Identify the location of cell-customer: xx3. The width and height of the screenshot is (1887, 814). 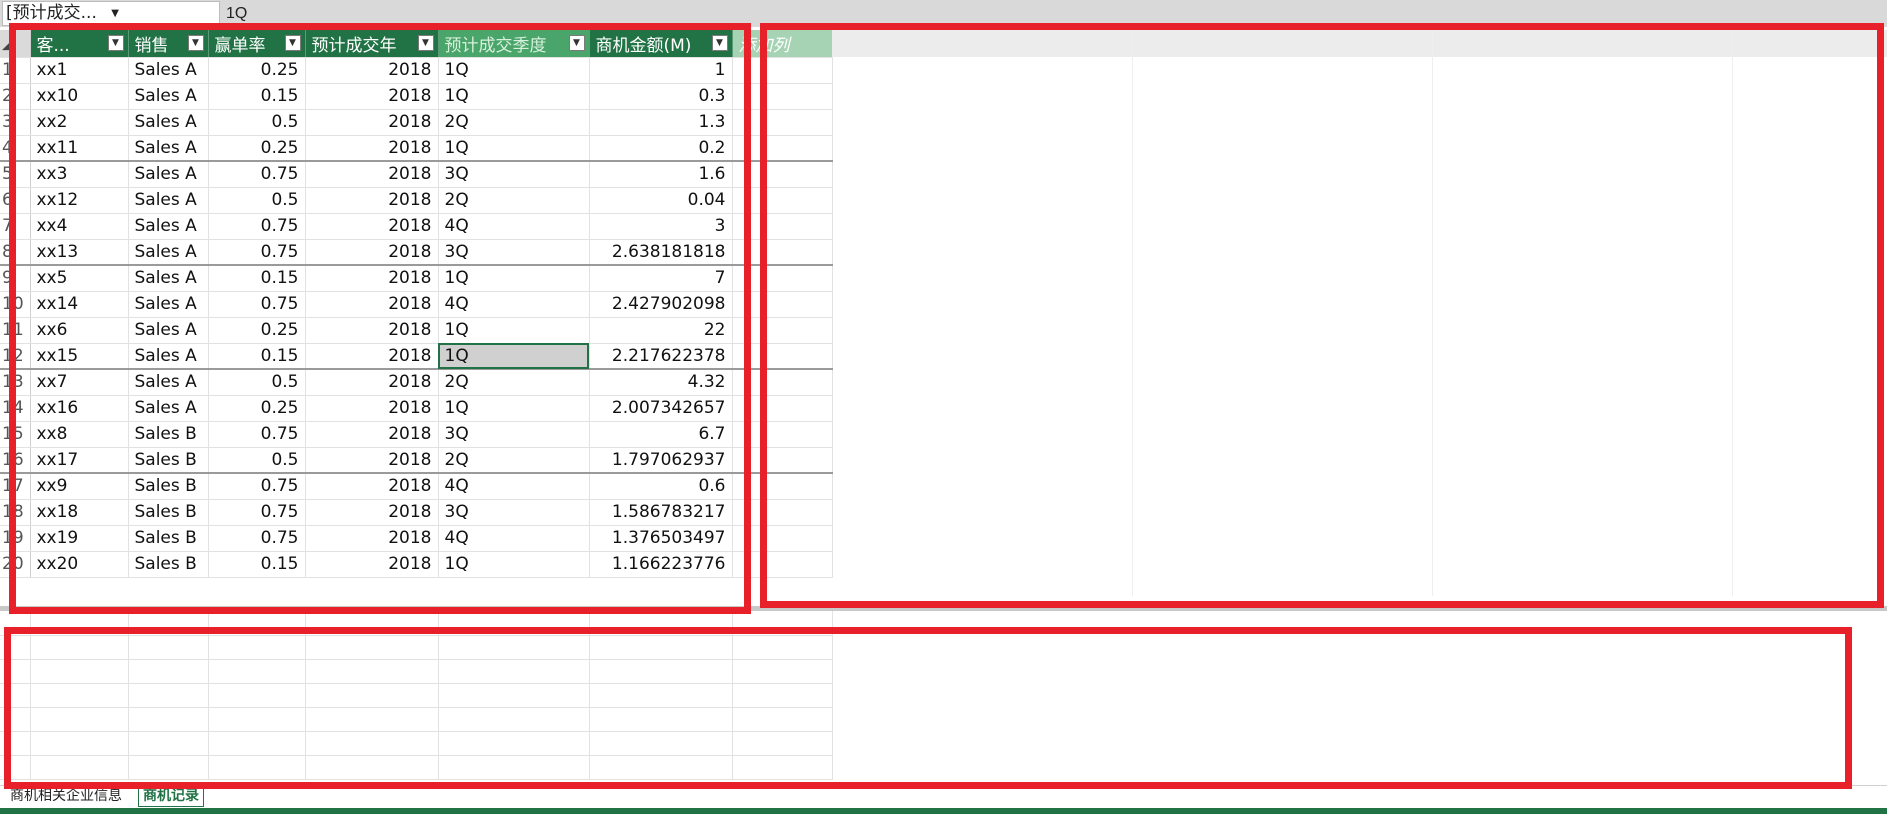
(79, 174).